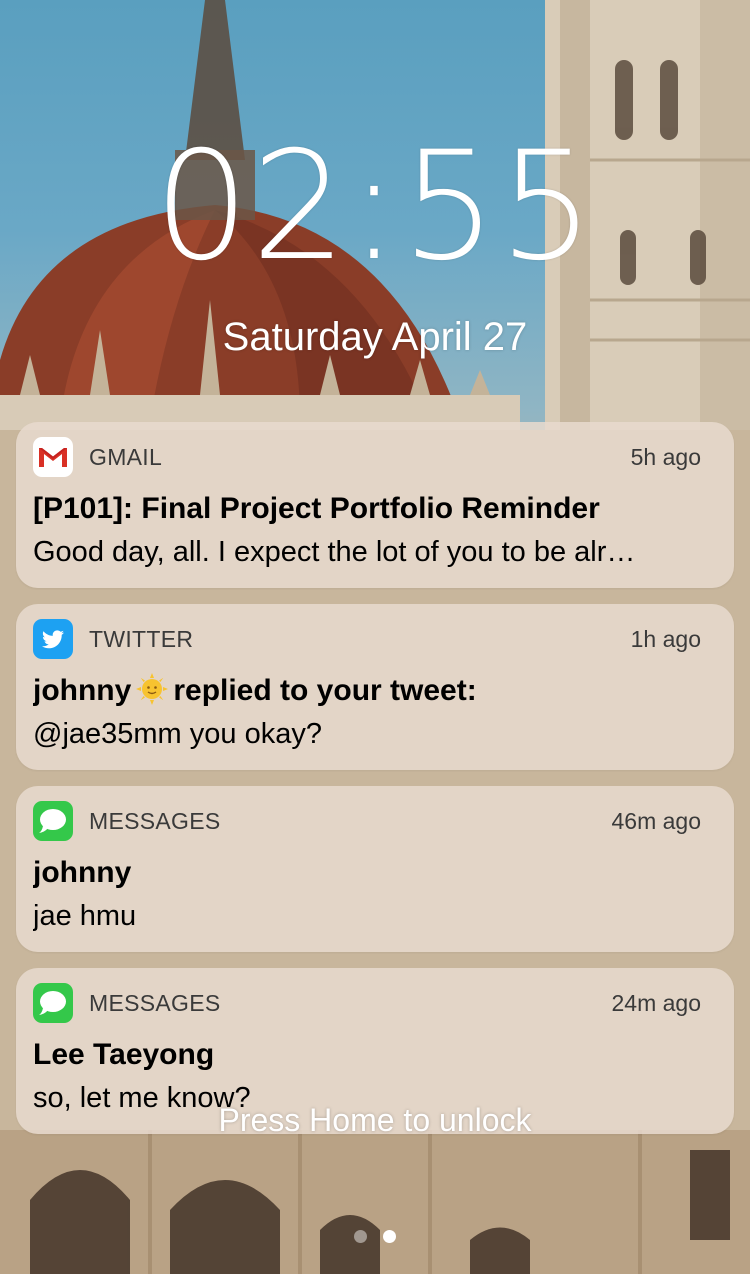 The image size is (750, 1274). What do you see at coordinates (375, 1120) in the screenshot?
I see `press-home-to-unlock-hint: Press Home to unlock` at bounding box center [375, 1120].